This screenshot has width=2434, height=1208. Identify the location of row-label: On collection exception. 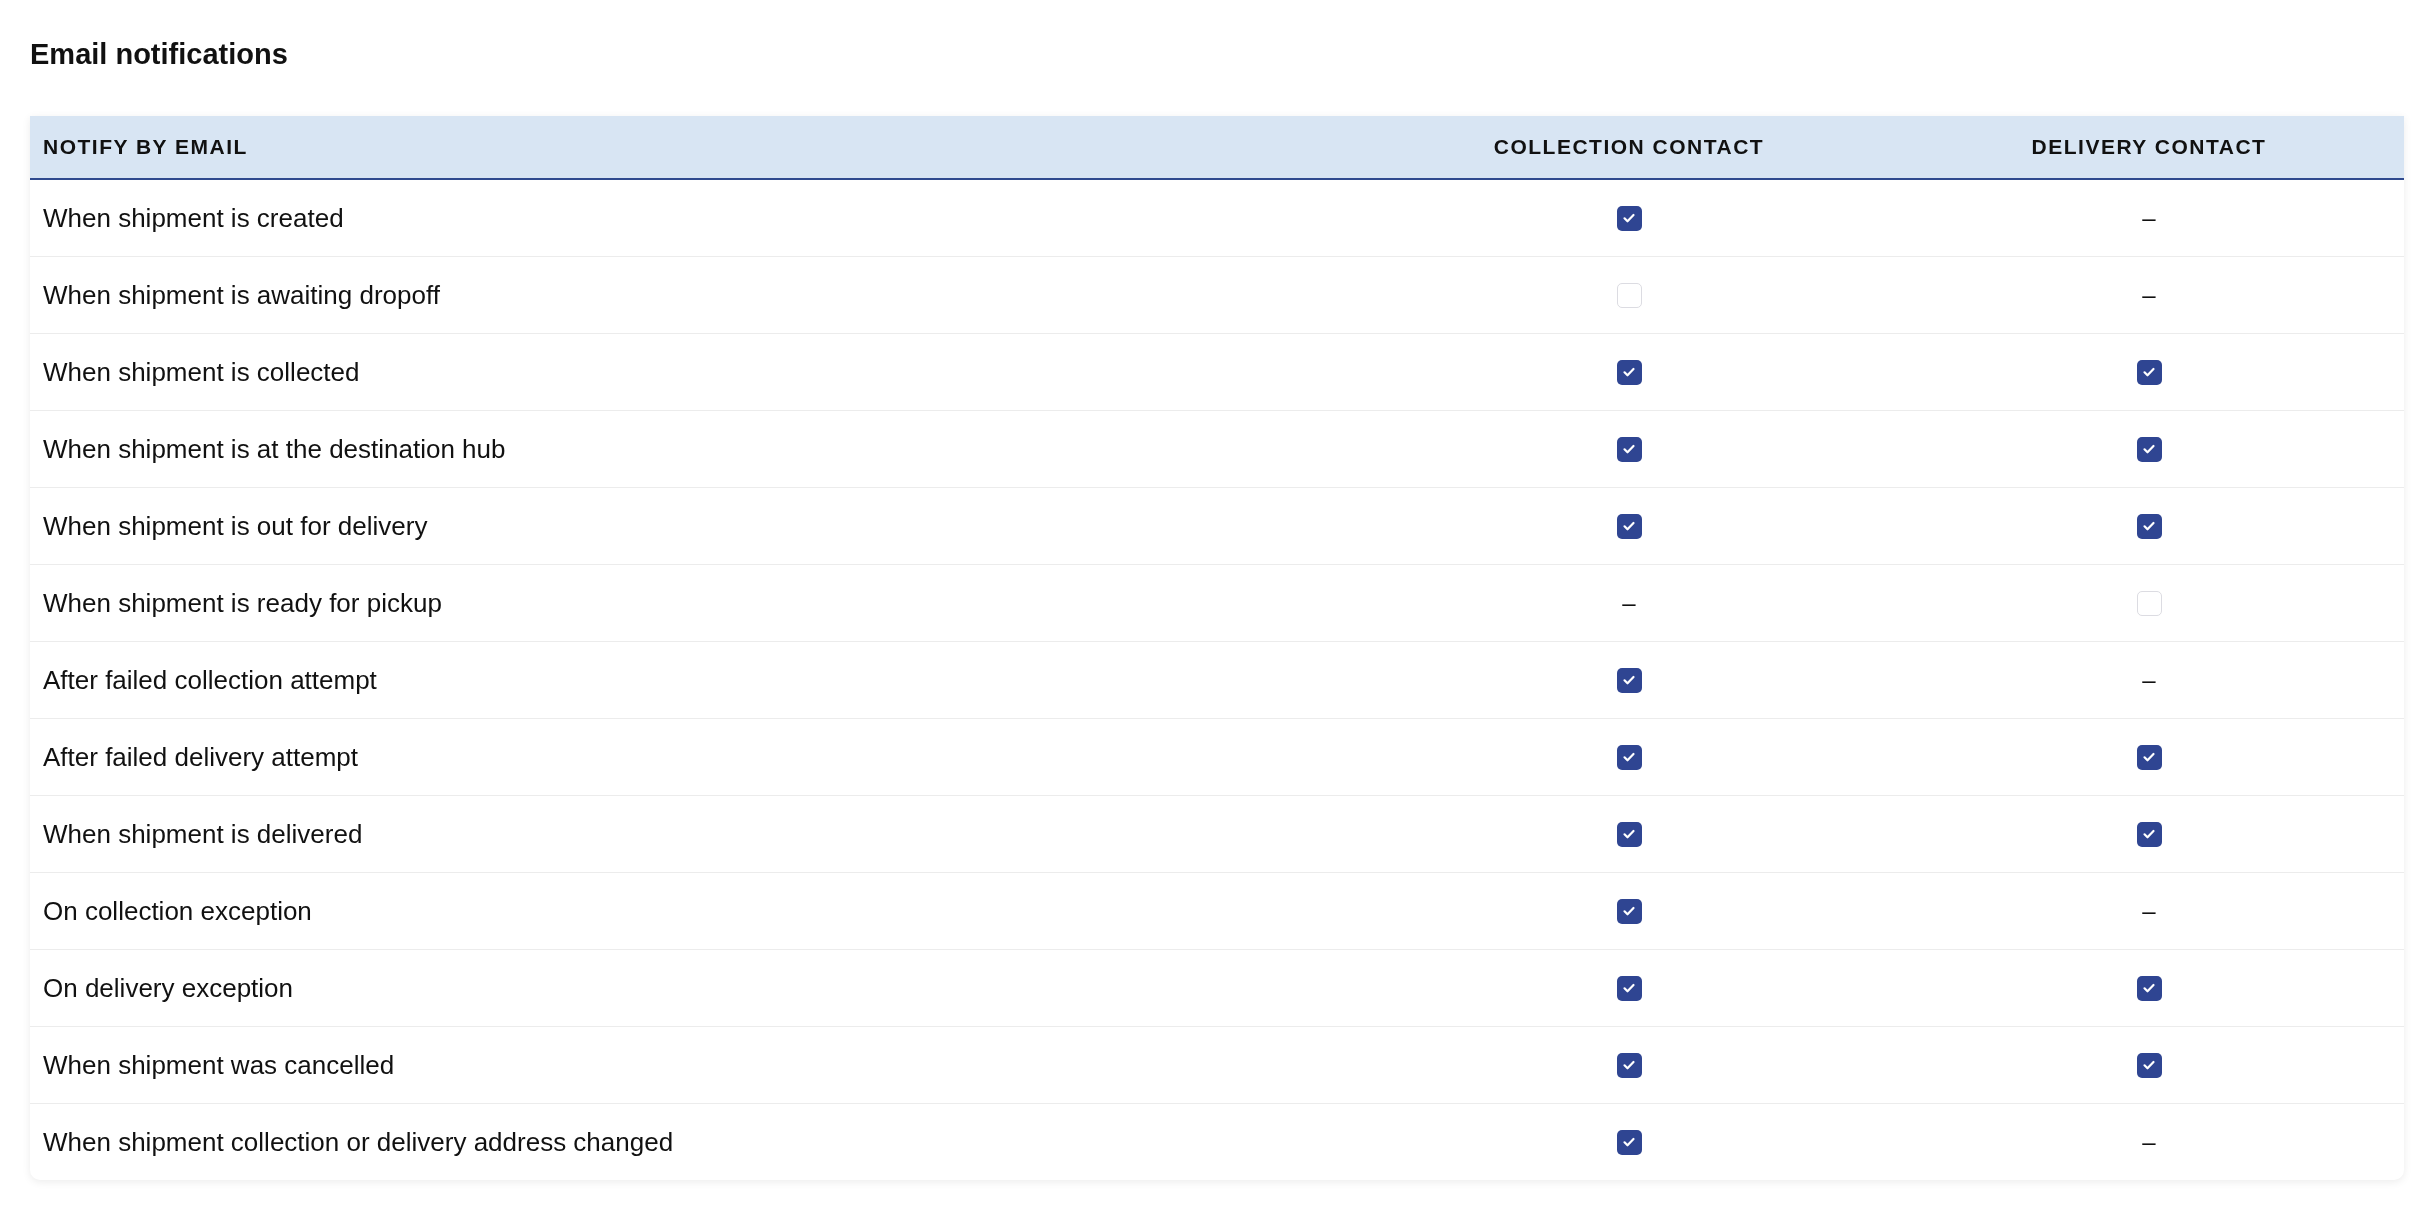
(177, 911).